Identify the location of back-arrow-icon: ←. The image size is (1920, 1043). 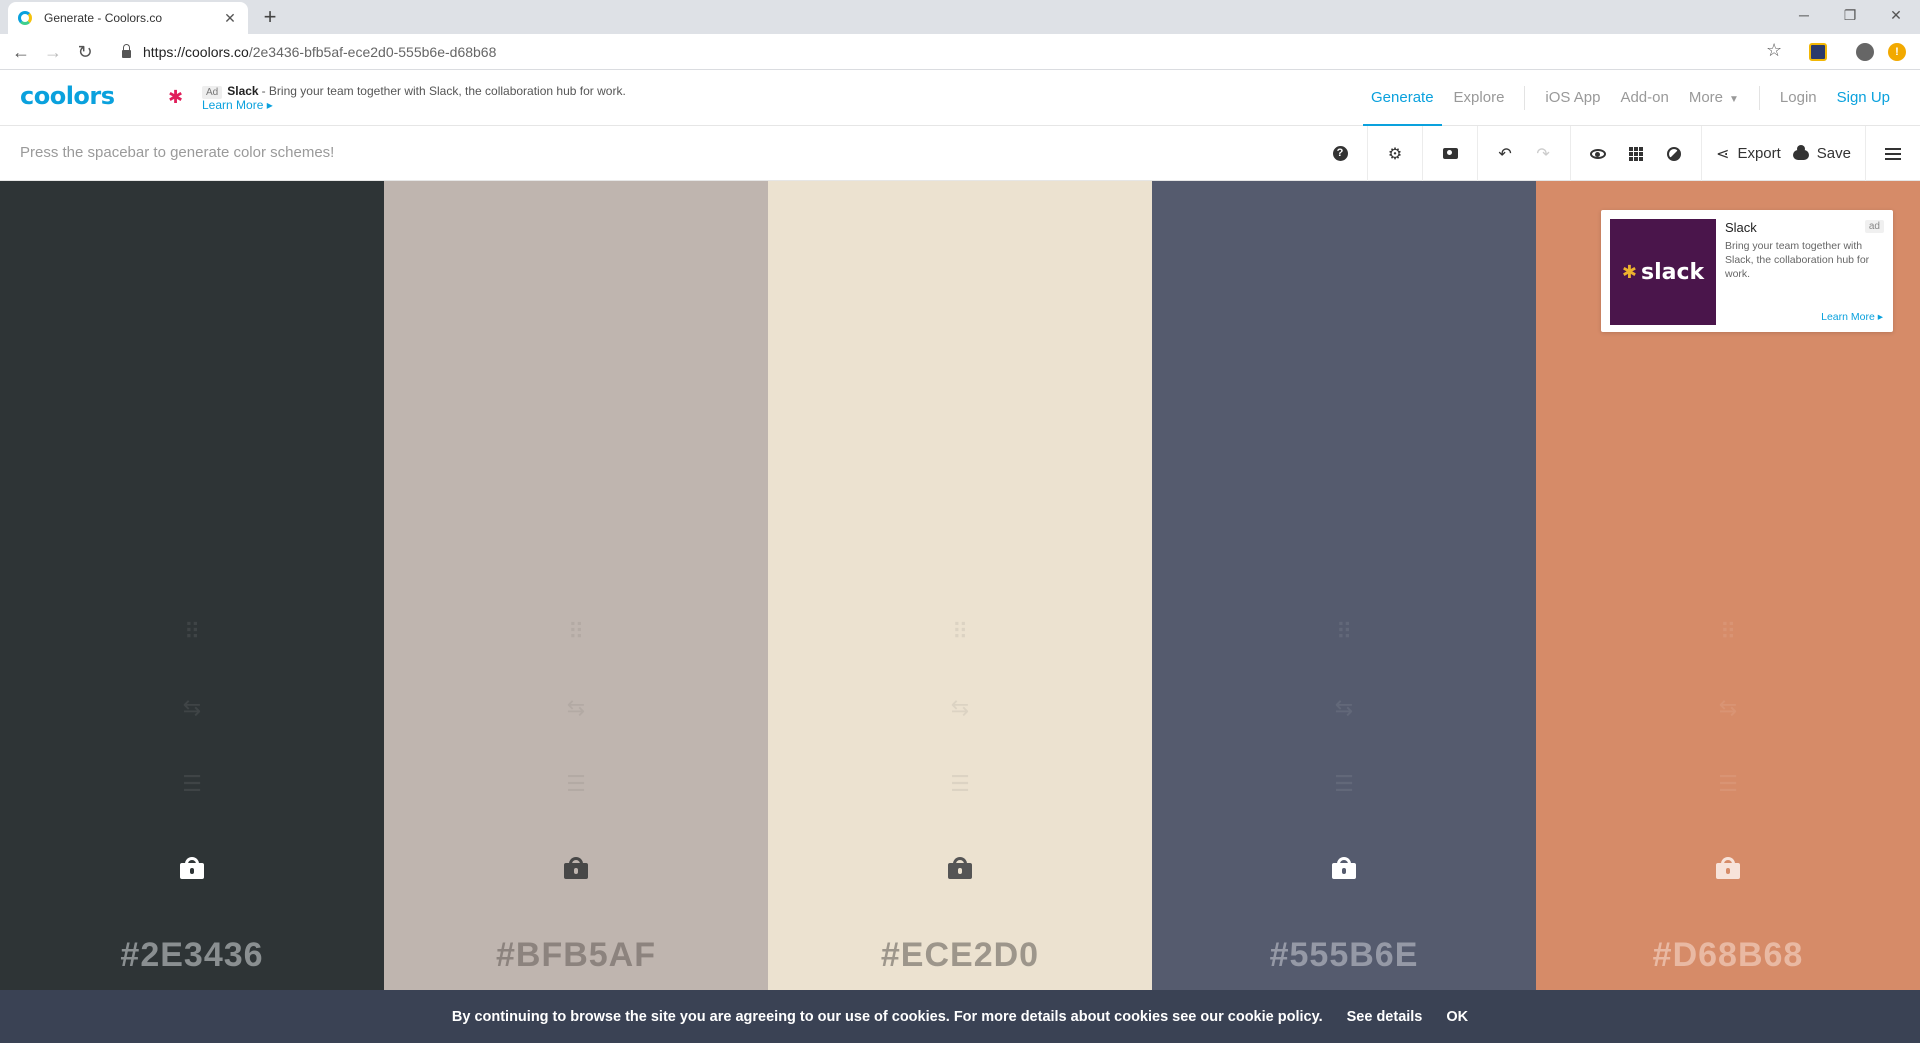
(21, 52).